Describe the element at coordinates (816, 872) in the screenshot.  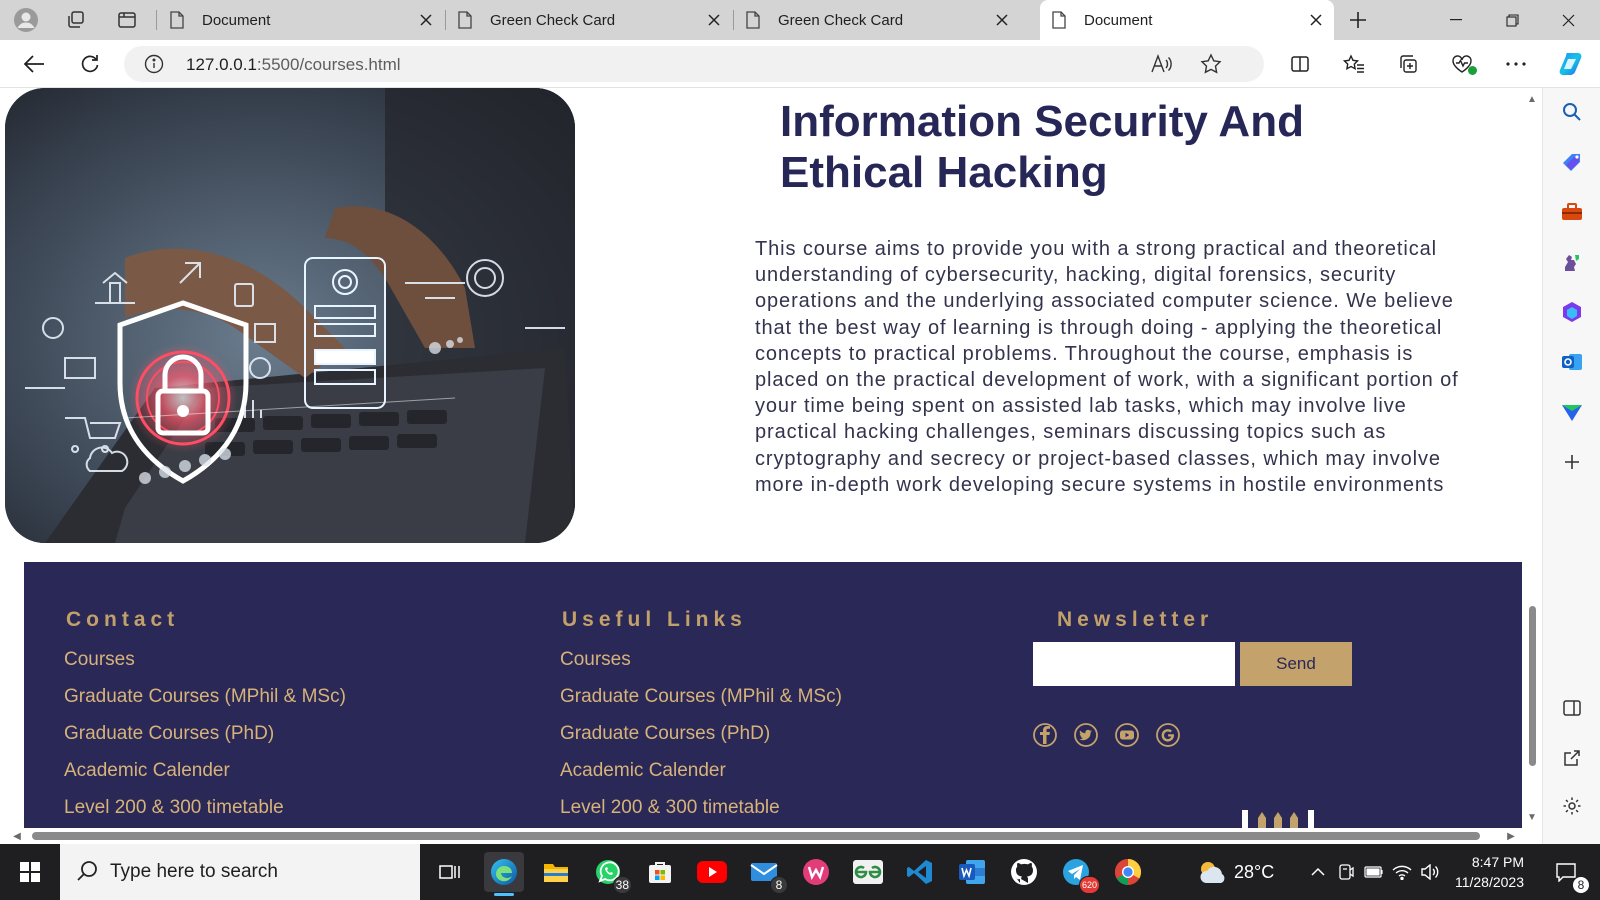
I see `wps-office-icon` at that location.